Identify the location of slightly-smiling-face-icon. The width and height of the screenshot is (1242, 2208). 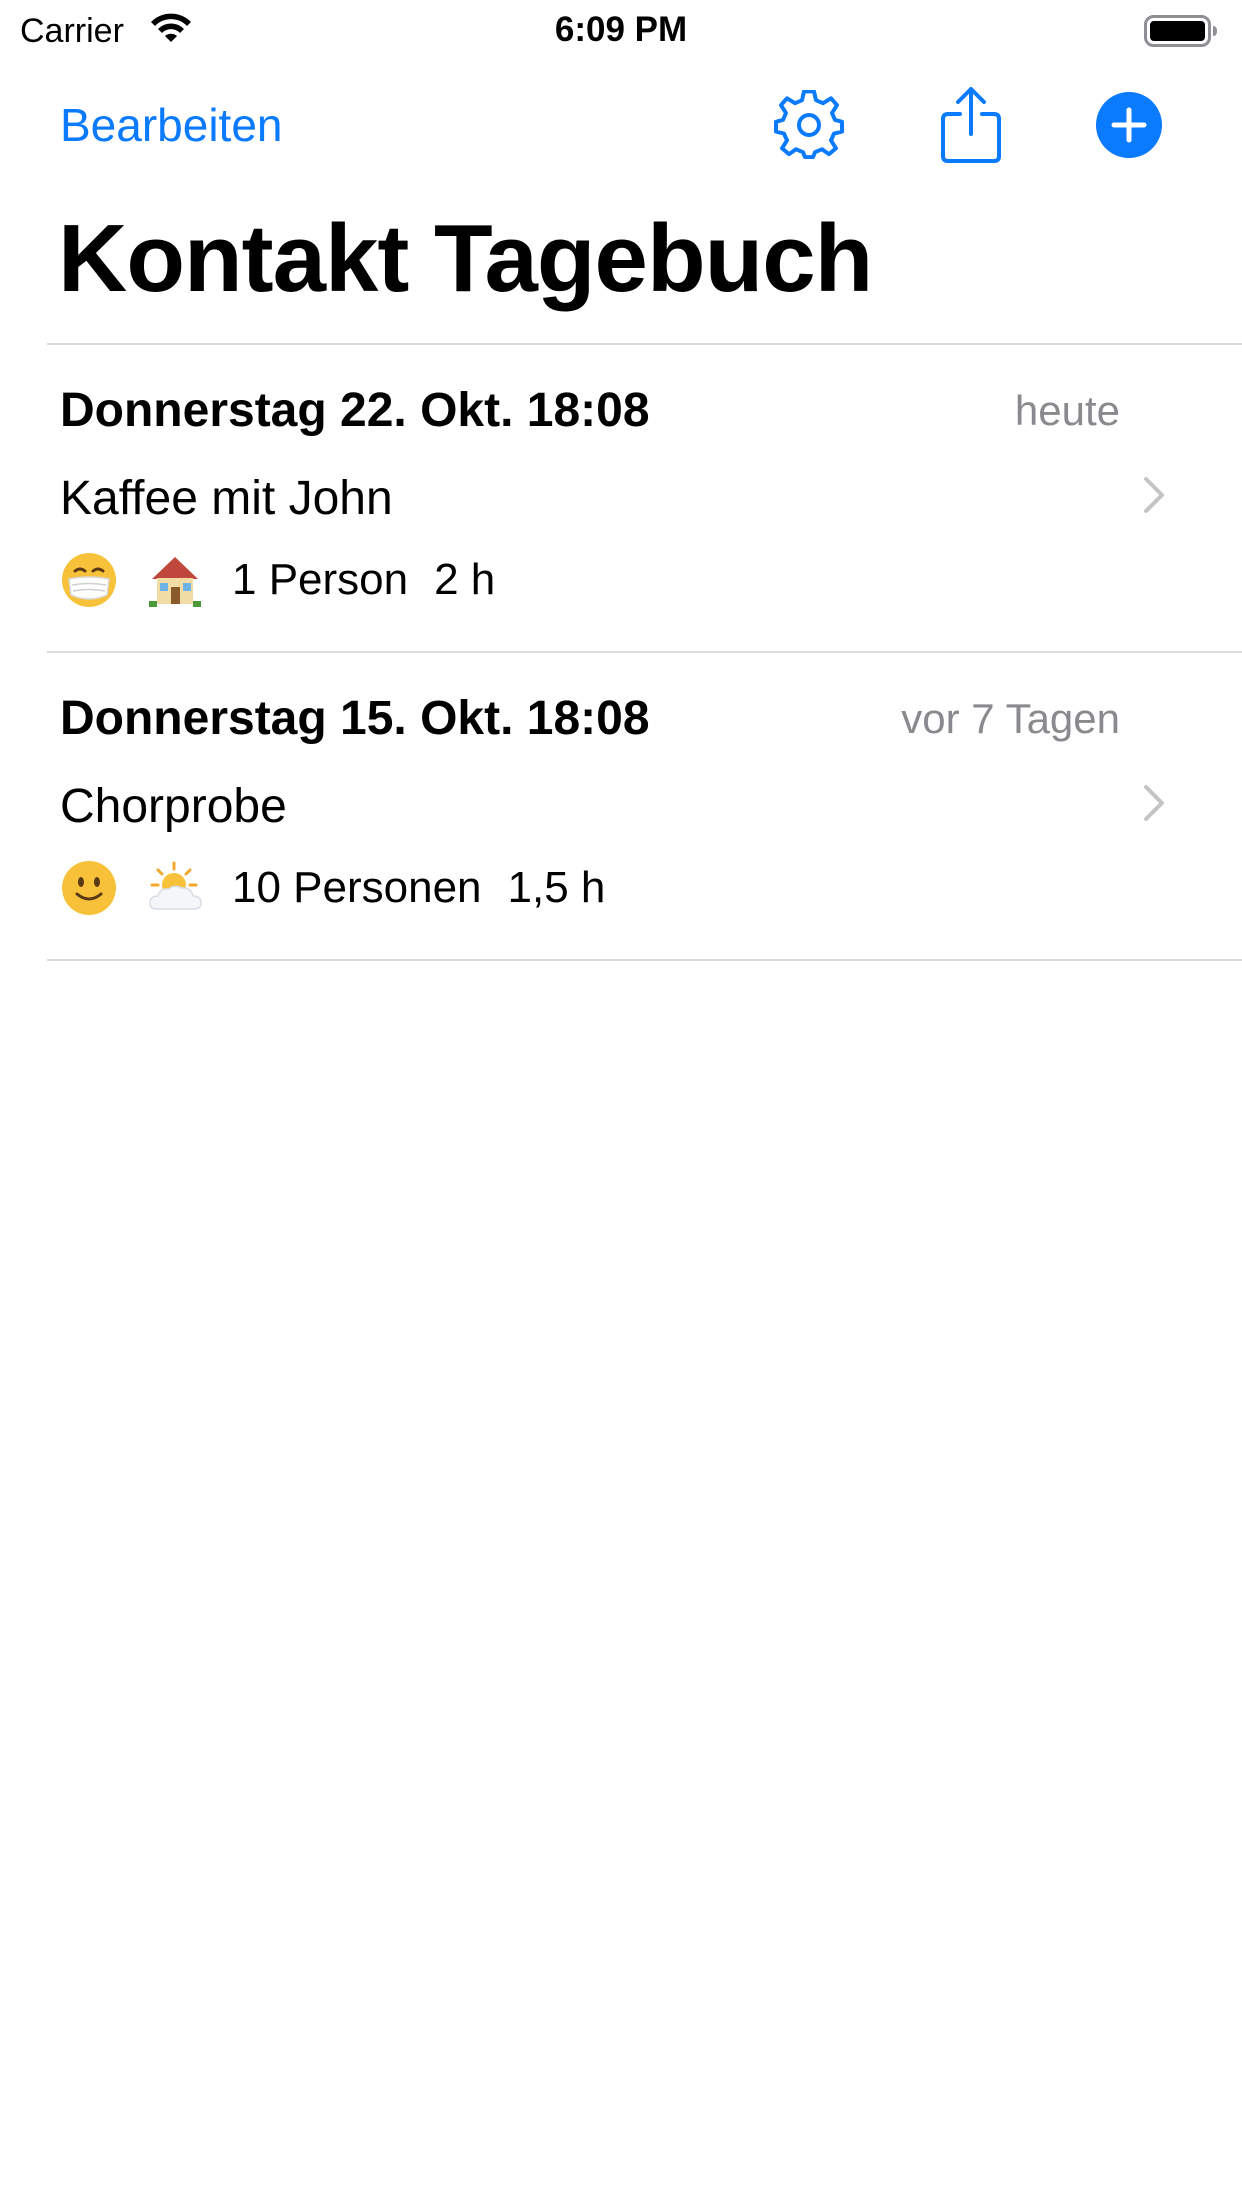
(89, 888).